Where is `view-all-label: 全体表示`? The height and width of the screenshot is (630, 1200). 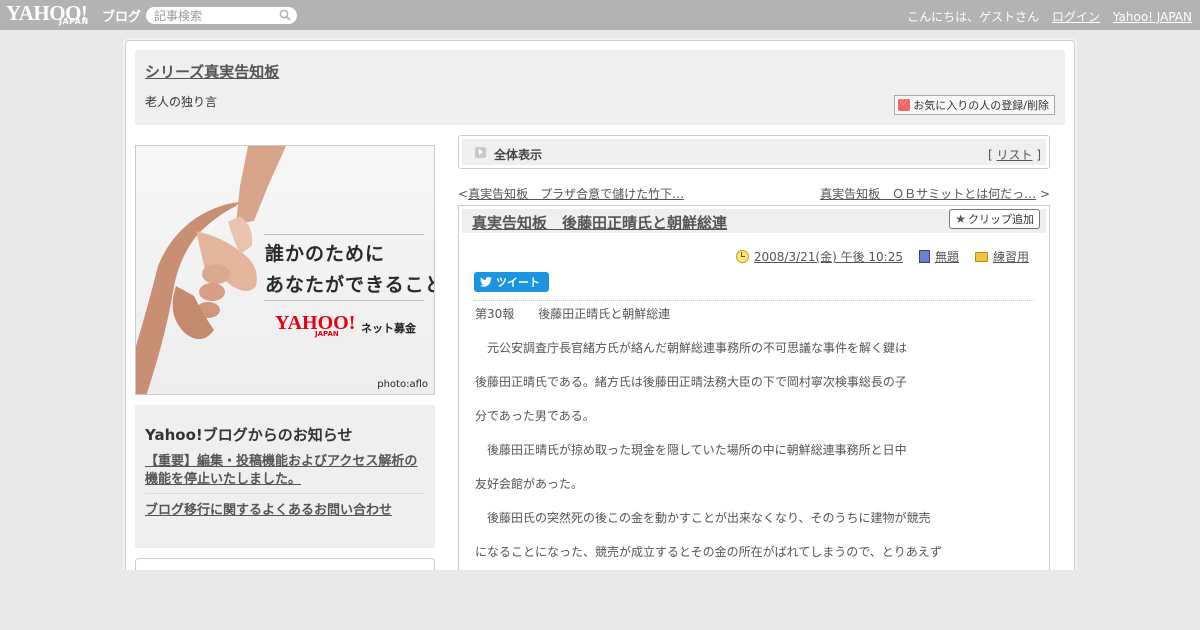
view-all-label: 全体表示 is located at coordinates (518, 155).